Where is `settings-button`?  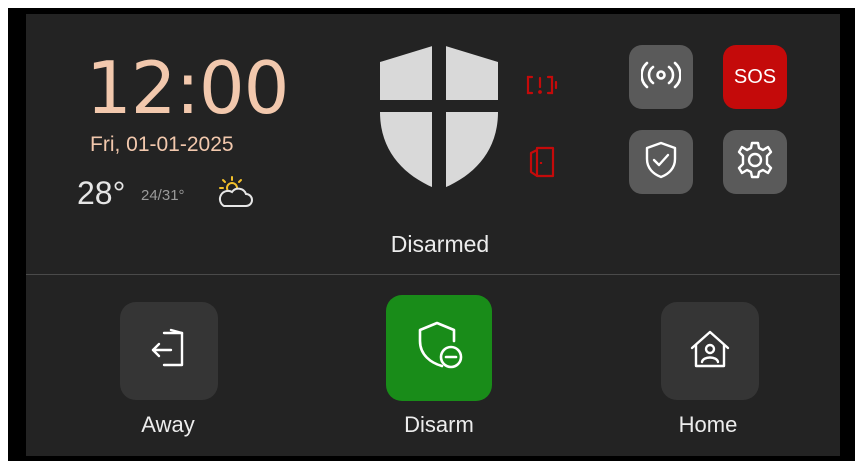 settings-button is located at coordinates (755, 162).